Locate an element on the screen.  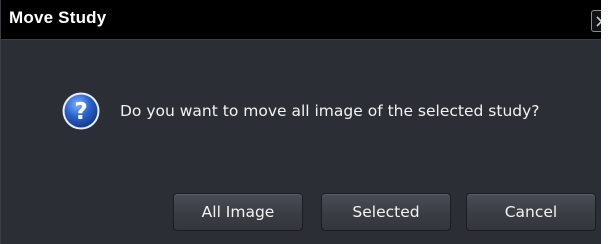
all-image-button: All Image is located at coordinates (238, 212).